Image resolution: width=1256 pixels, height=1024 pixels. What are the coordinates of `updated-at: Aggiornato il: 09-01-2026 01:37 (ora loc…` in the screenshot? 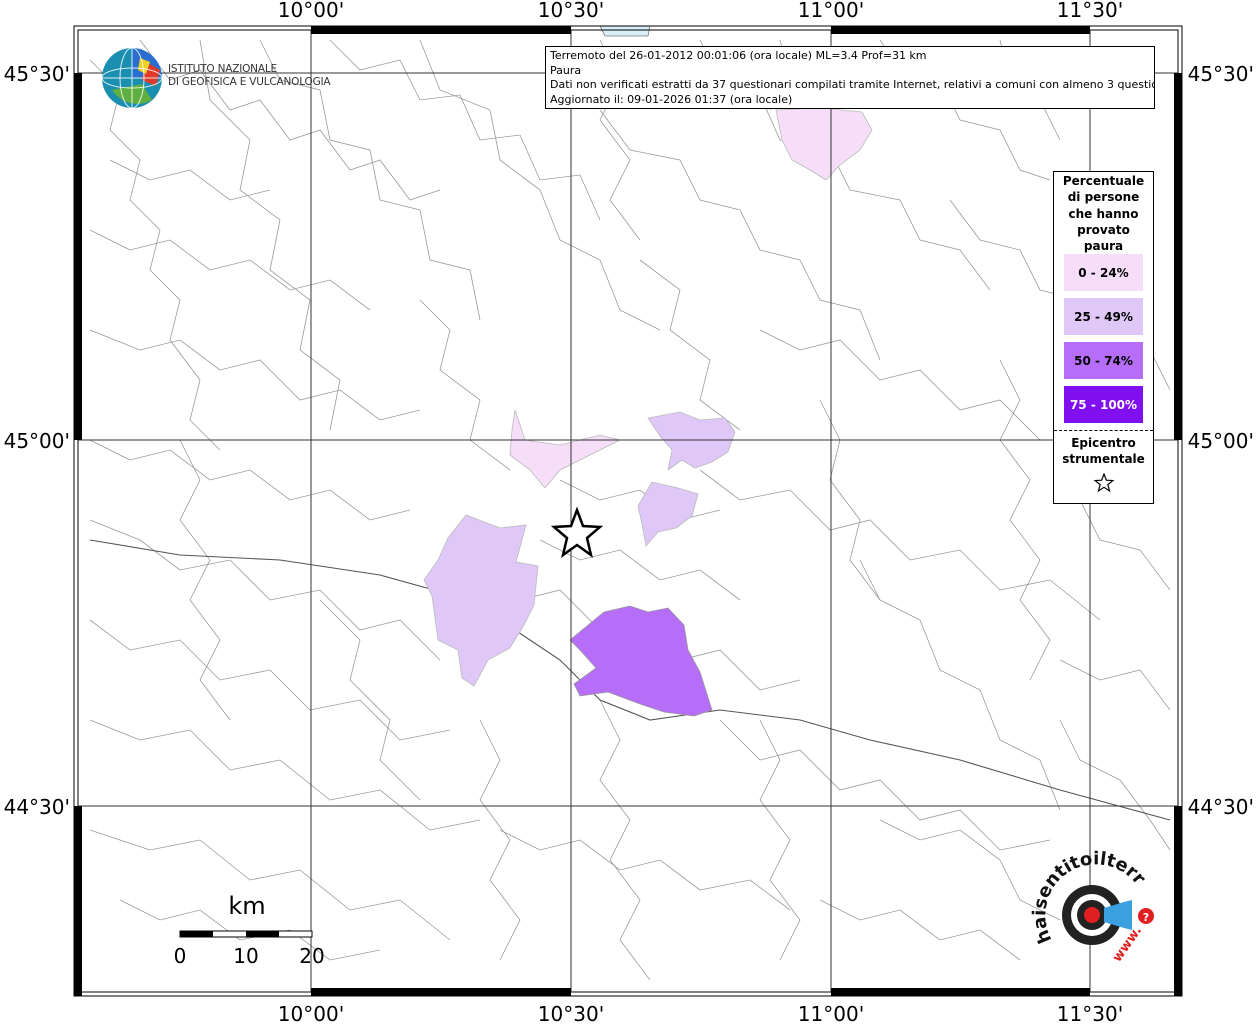 It's located at (671, 99).